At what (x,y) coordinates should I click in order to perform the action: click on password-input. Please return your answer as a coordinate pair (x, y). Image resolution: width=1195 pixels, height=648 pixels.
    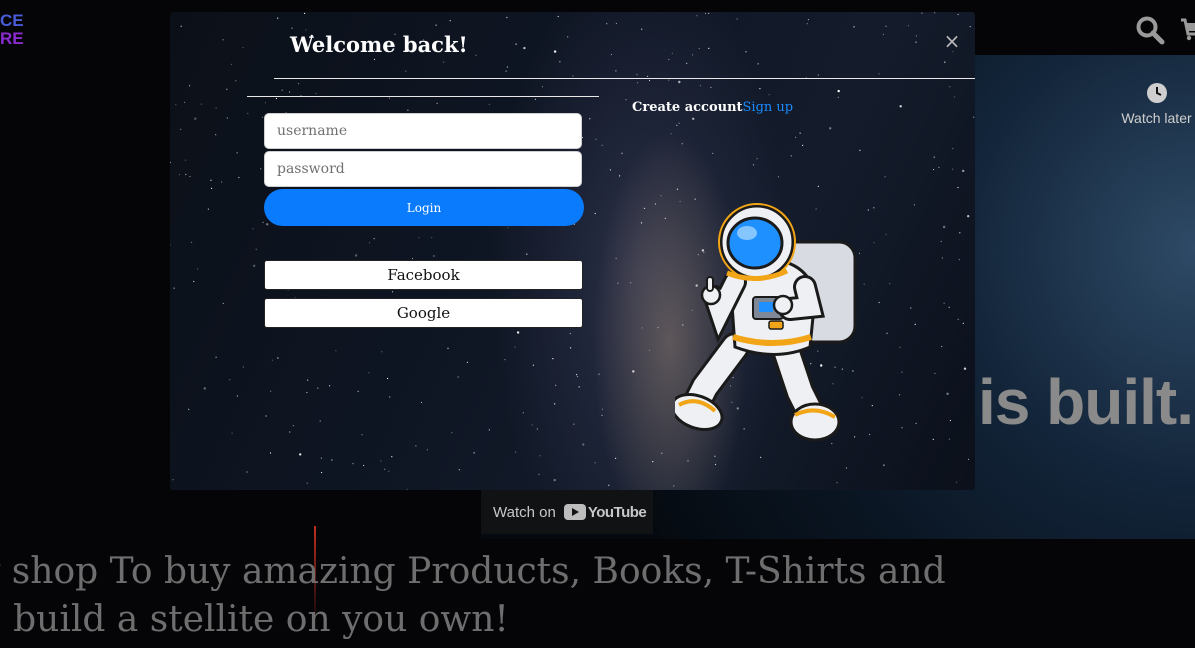
    Looking at the image, I should click on (423, 169).